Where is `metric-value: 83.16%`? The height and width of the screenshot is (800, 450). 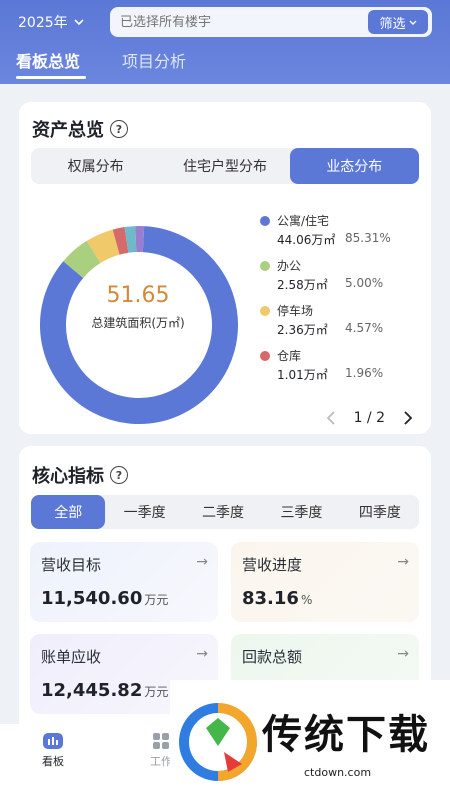 metric-value: 83.16% is located at coordinates (277, 598).